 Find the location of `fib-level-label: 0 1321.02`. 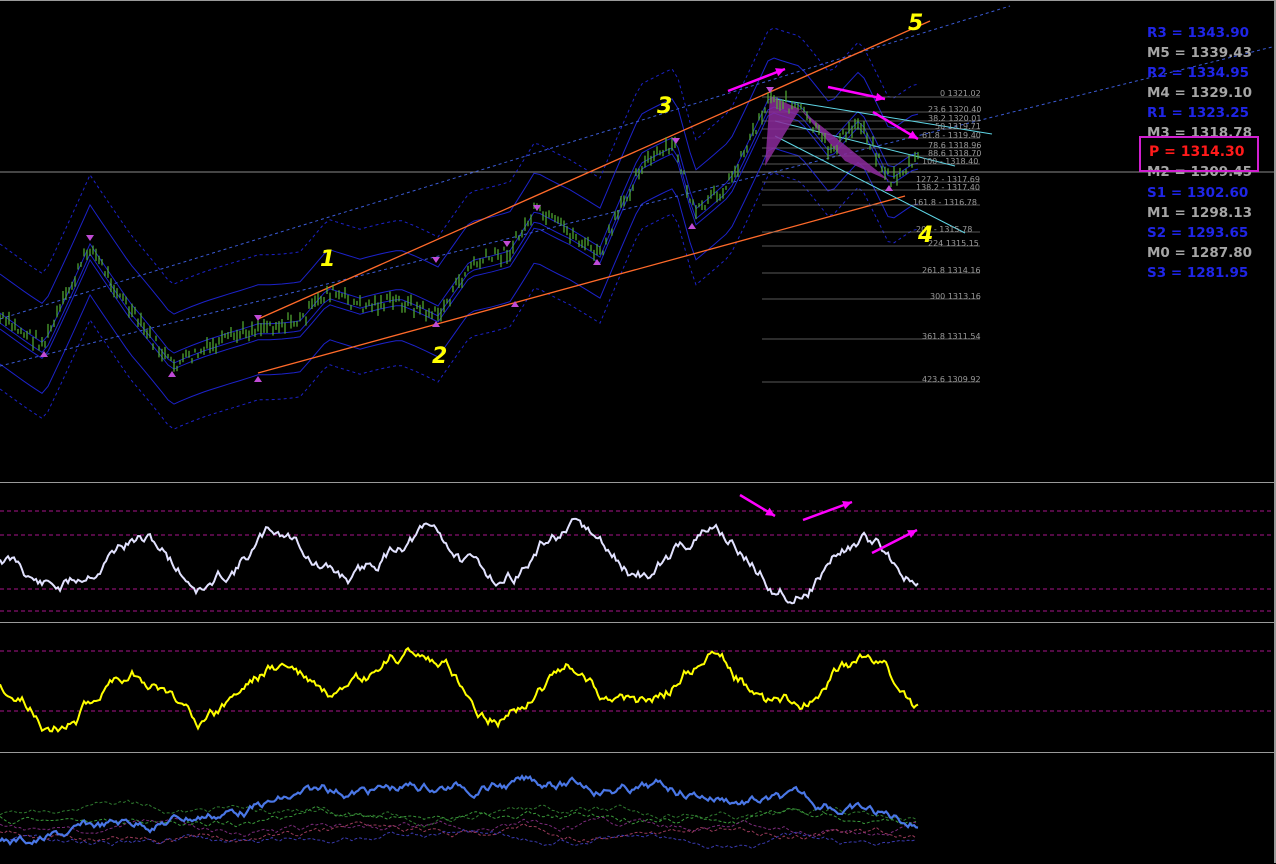

fib-level-label: 0 1321.02 is located at coordinates (960, 93).